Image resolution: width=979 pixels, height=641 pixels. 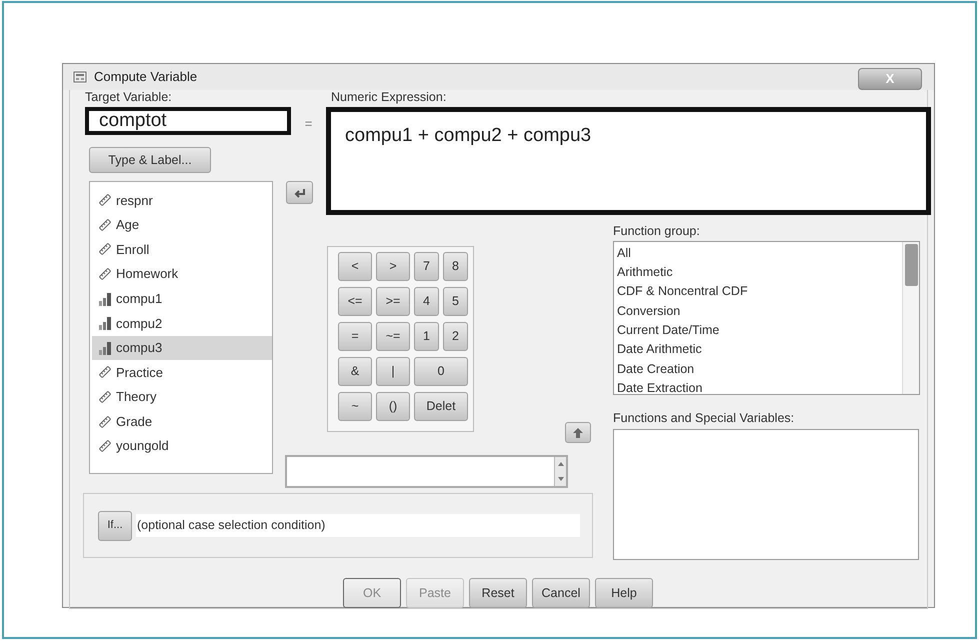 What do you see at coordinates (426, 301) in the screenshot?
I see `keypad-key: 4` at bounding box center [426, 301].